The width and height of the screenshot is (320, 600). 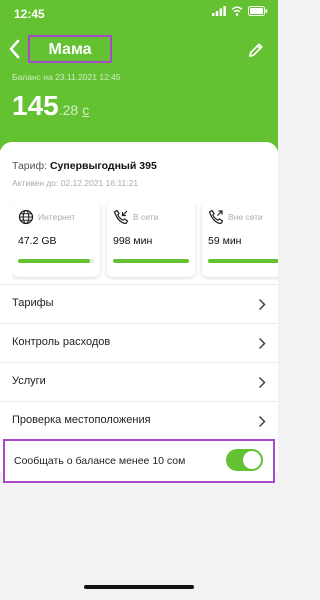 I want to click on page-title: Мама, so click(x=70, y=49).